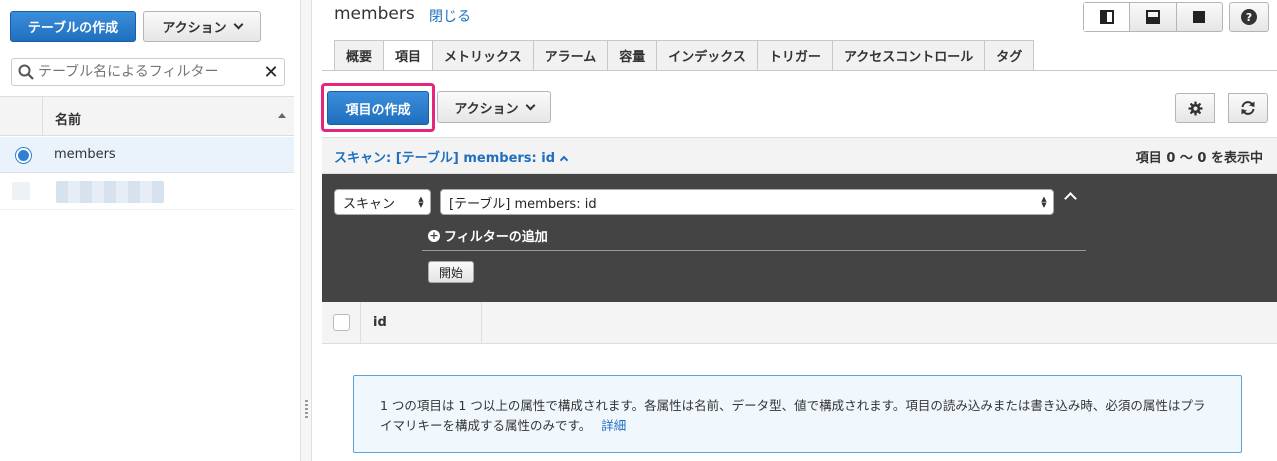 Image resolution: width=1277 pixels, height=461 pixels. I want to click on refresh-button, so click(1248, 108).